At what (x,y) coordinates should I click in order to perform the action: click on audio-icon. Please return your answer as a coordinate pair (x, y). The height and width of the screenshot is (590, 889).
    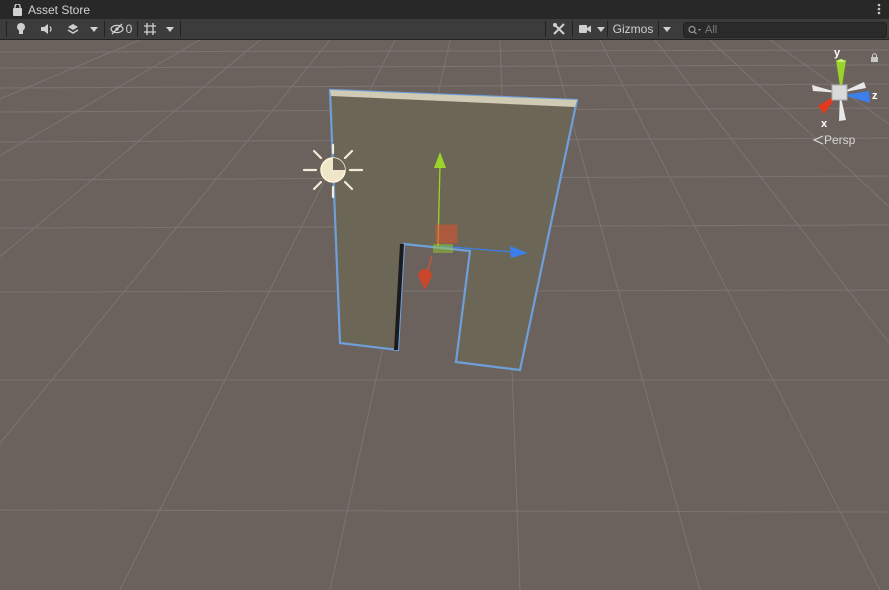
    Looking at the image, I should click on (46, 29).